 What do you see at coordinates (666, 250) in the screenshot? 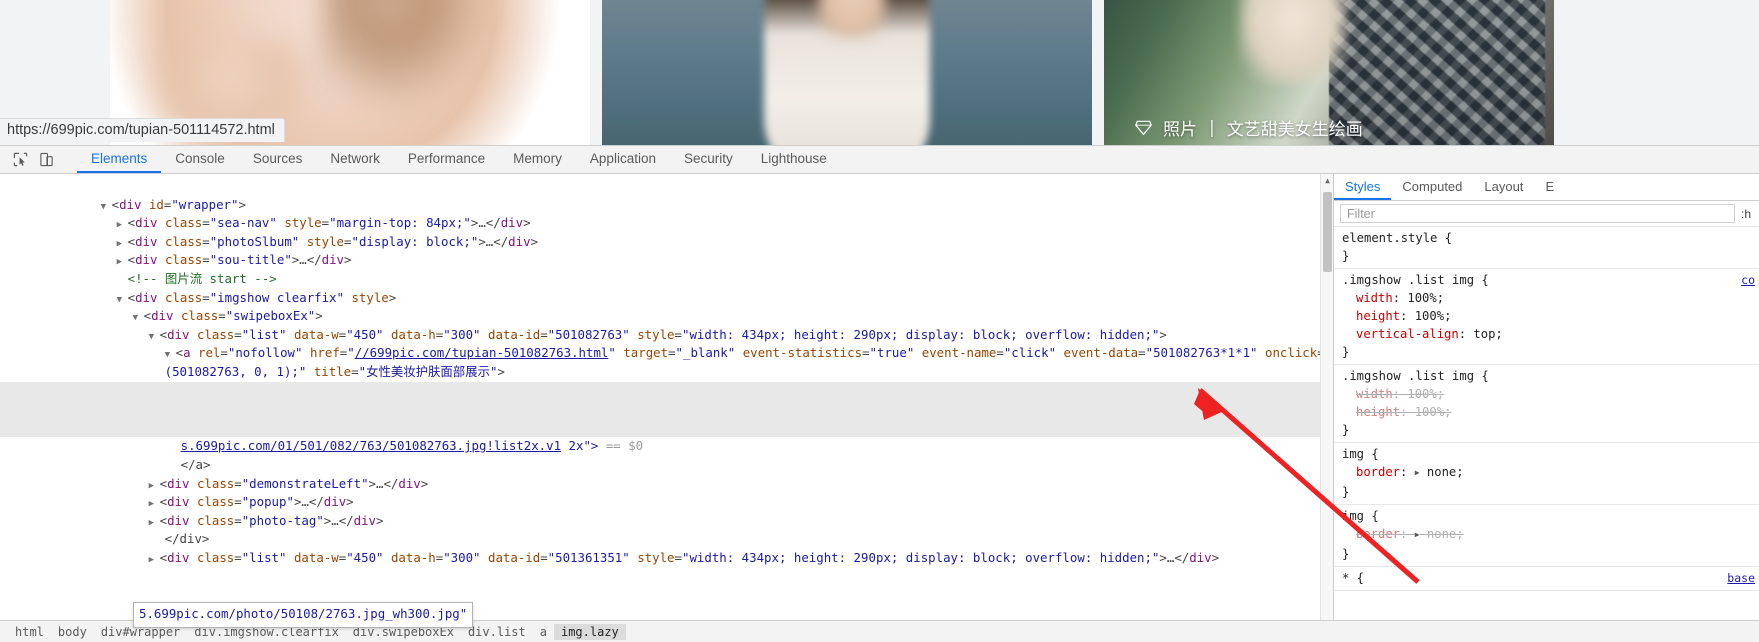
I see `dom-line-sou-title: <div class="sou-title">…</div>` at bounding box center [666, 250].